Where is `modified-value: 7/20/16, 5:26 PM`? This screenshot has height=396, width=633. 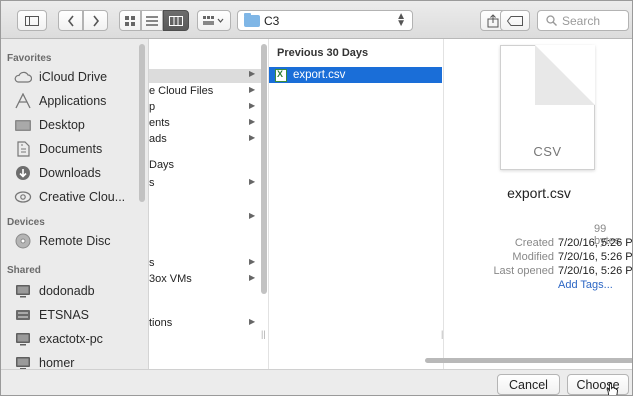
modified-value: 7/20/16, 5:26 PM is located at coordinates (595, 257).